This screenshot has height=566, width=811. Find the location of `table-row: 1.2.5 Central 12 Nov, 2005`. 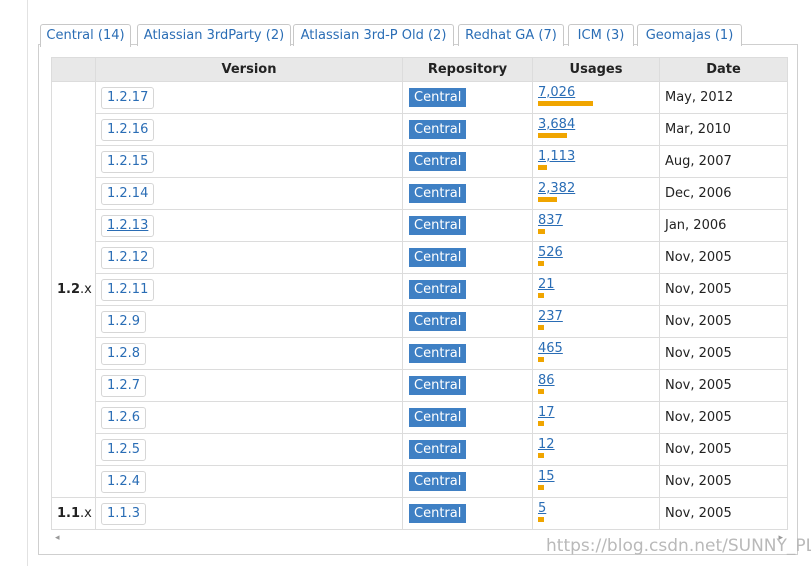

table-row: 1.2.5 Central 12 Nov, 2005 is located at coordinates (420, 449).